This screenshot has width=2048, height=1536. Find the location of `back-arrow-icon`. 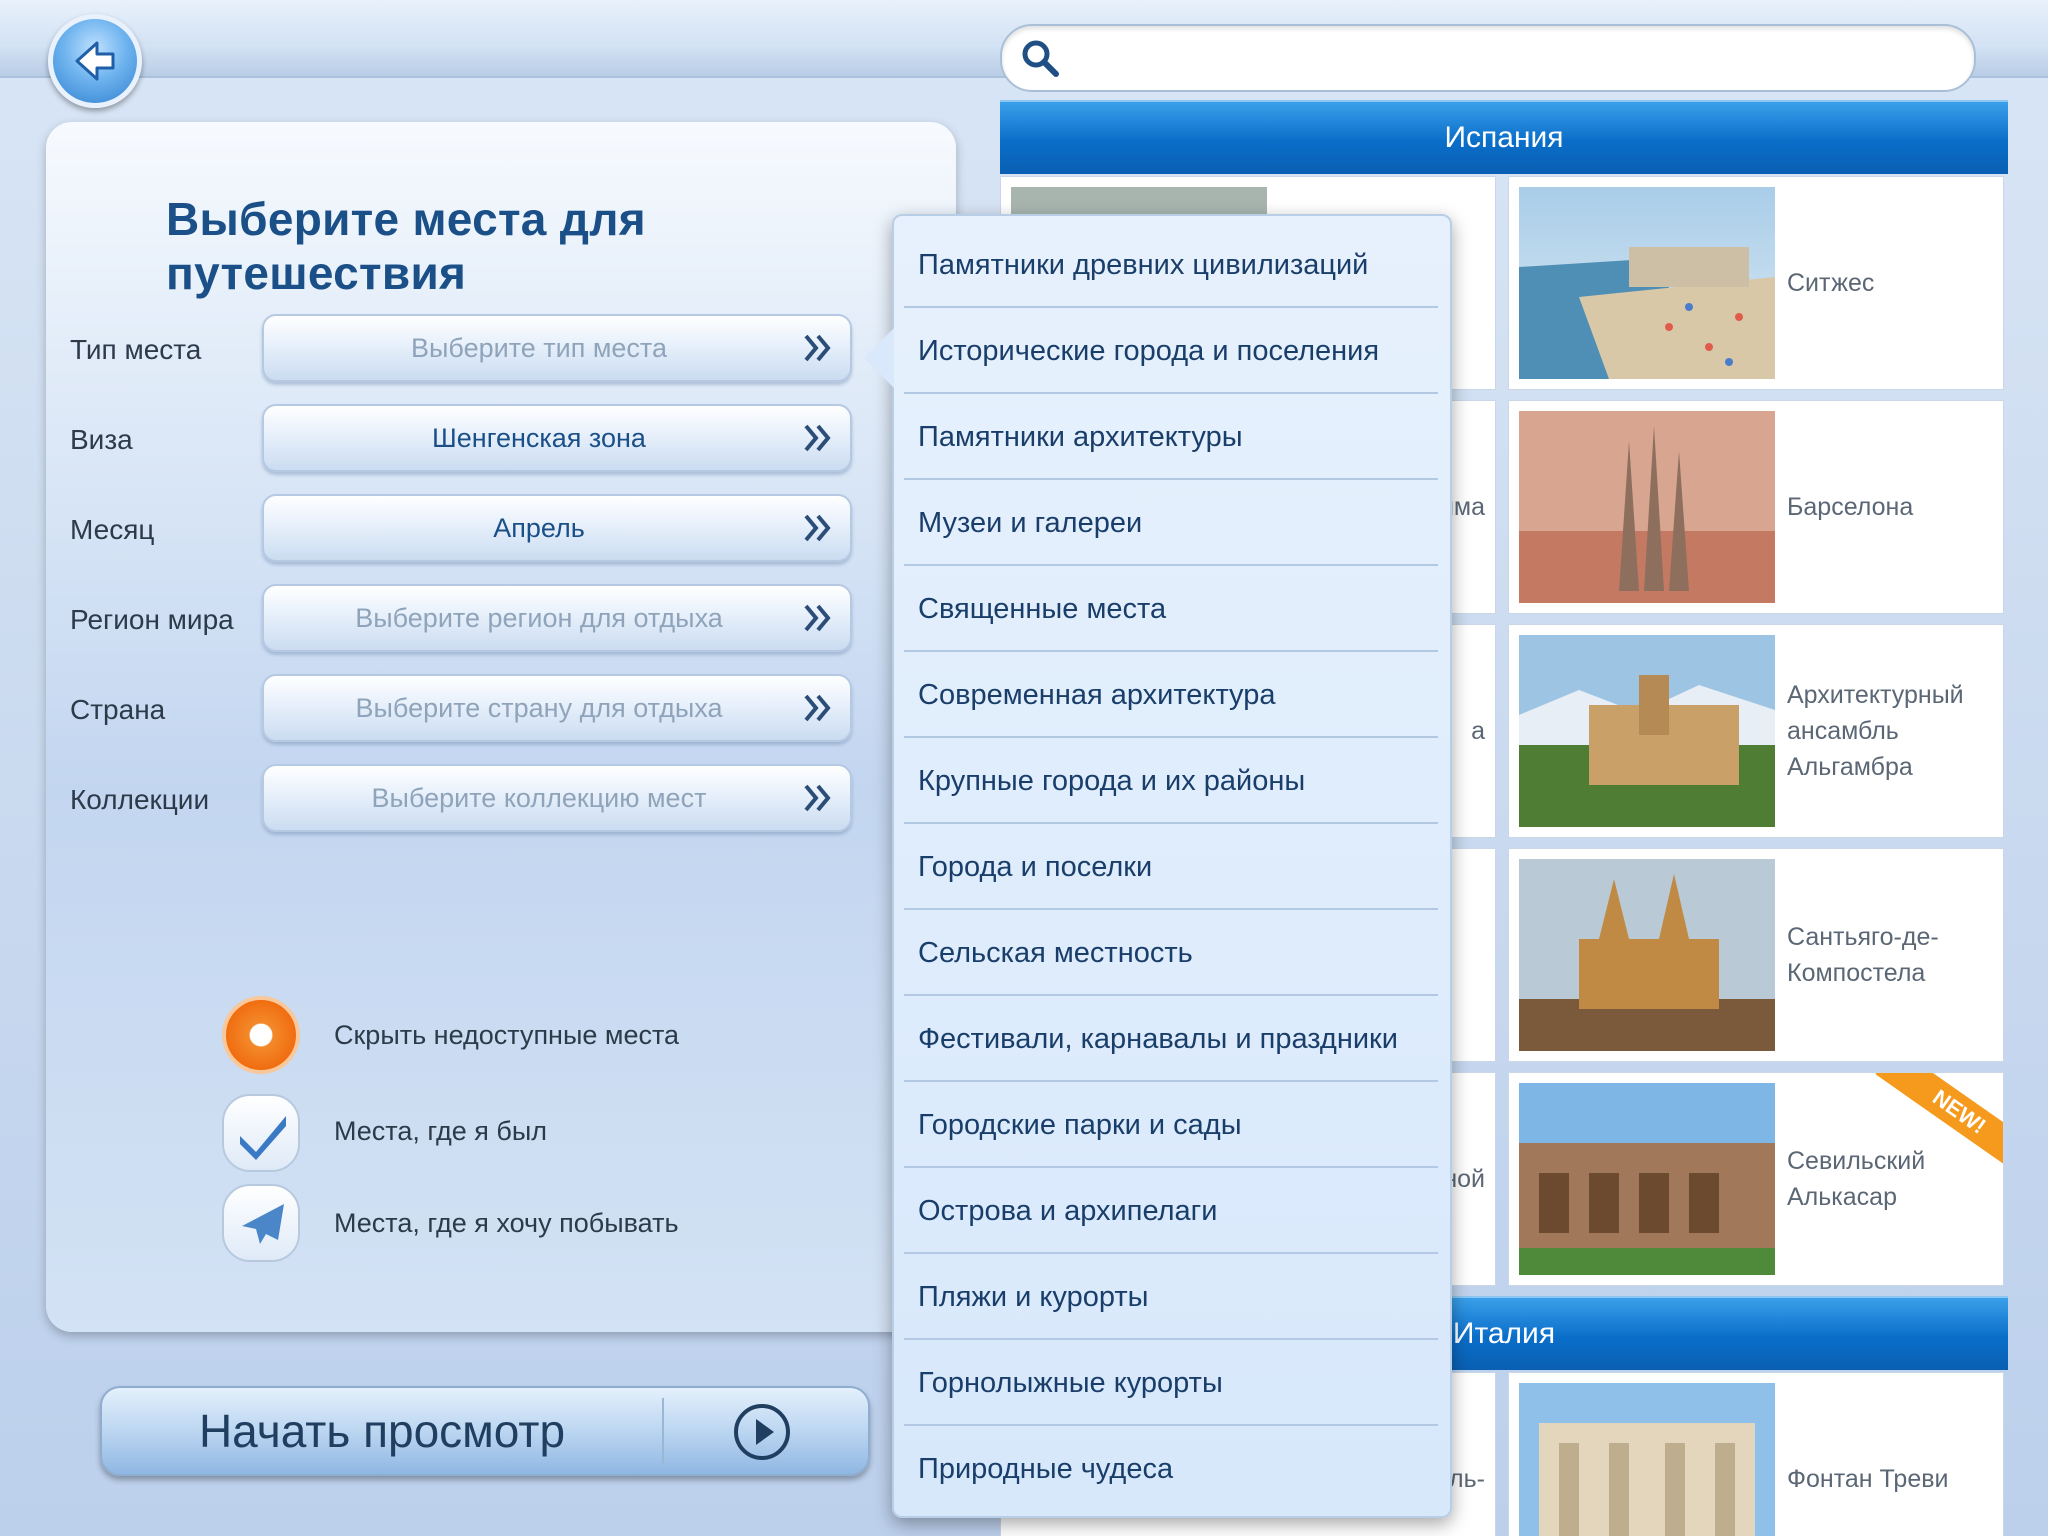

back-arrow-icon is located at coordinates (95, 61).